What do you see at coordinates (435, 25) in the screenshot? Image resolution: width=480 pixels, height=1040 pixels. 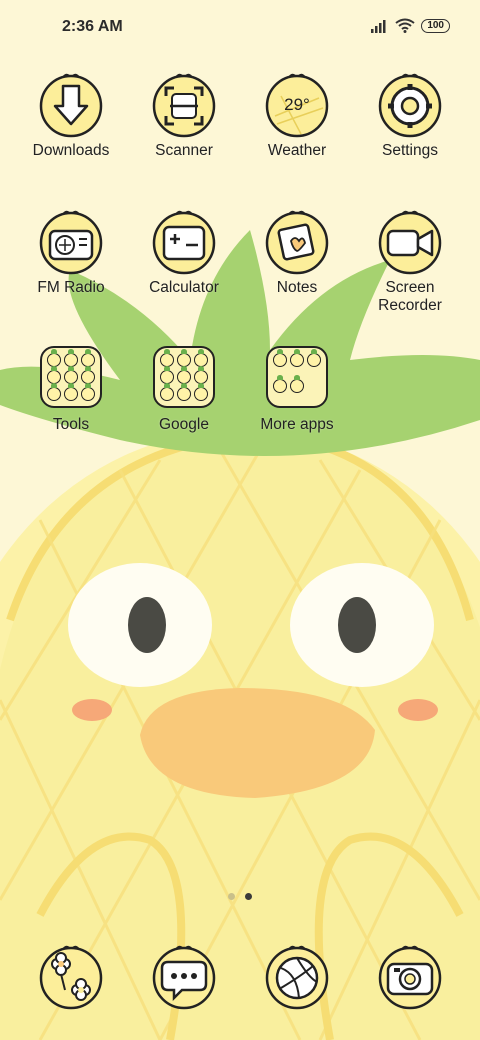 I see `battery-indicator: 100` at bounding box center [435, 25].